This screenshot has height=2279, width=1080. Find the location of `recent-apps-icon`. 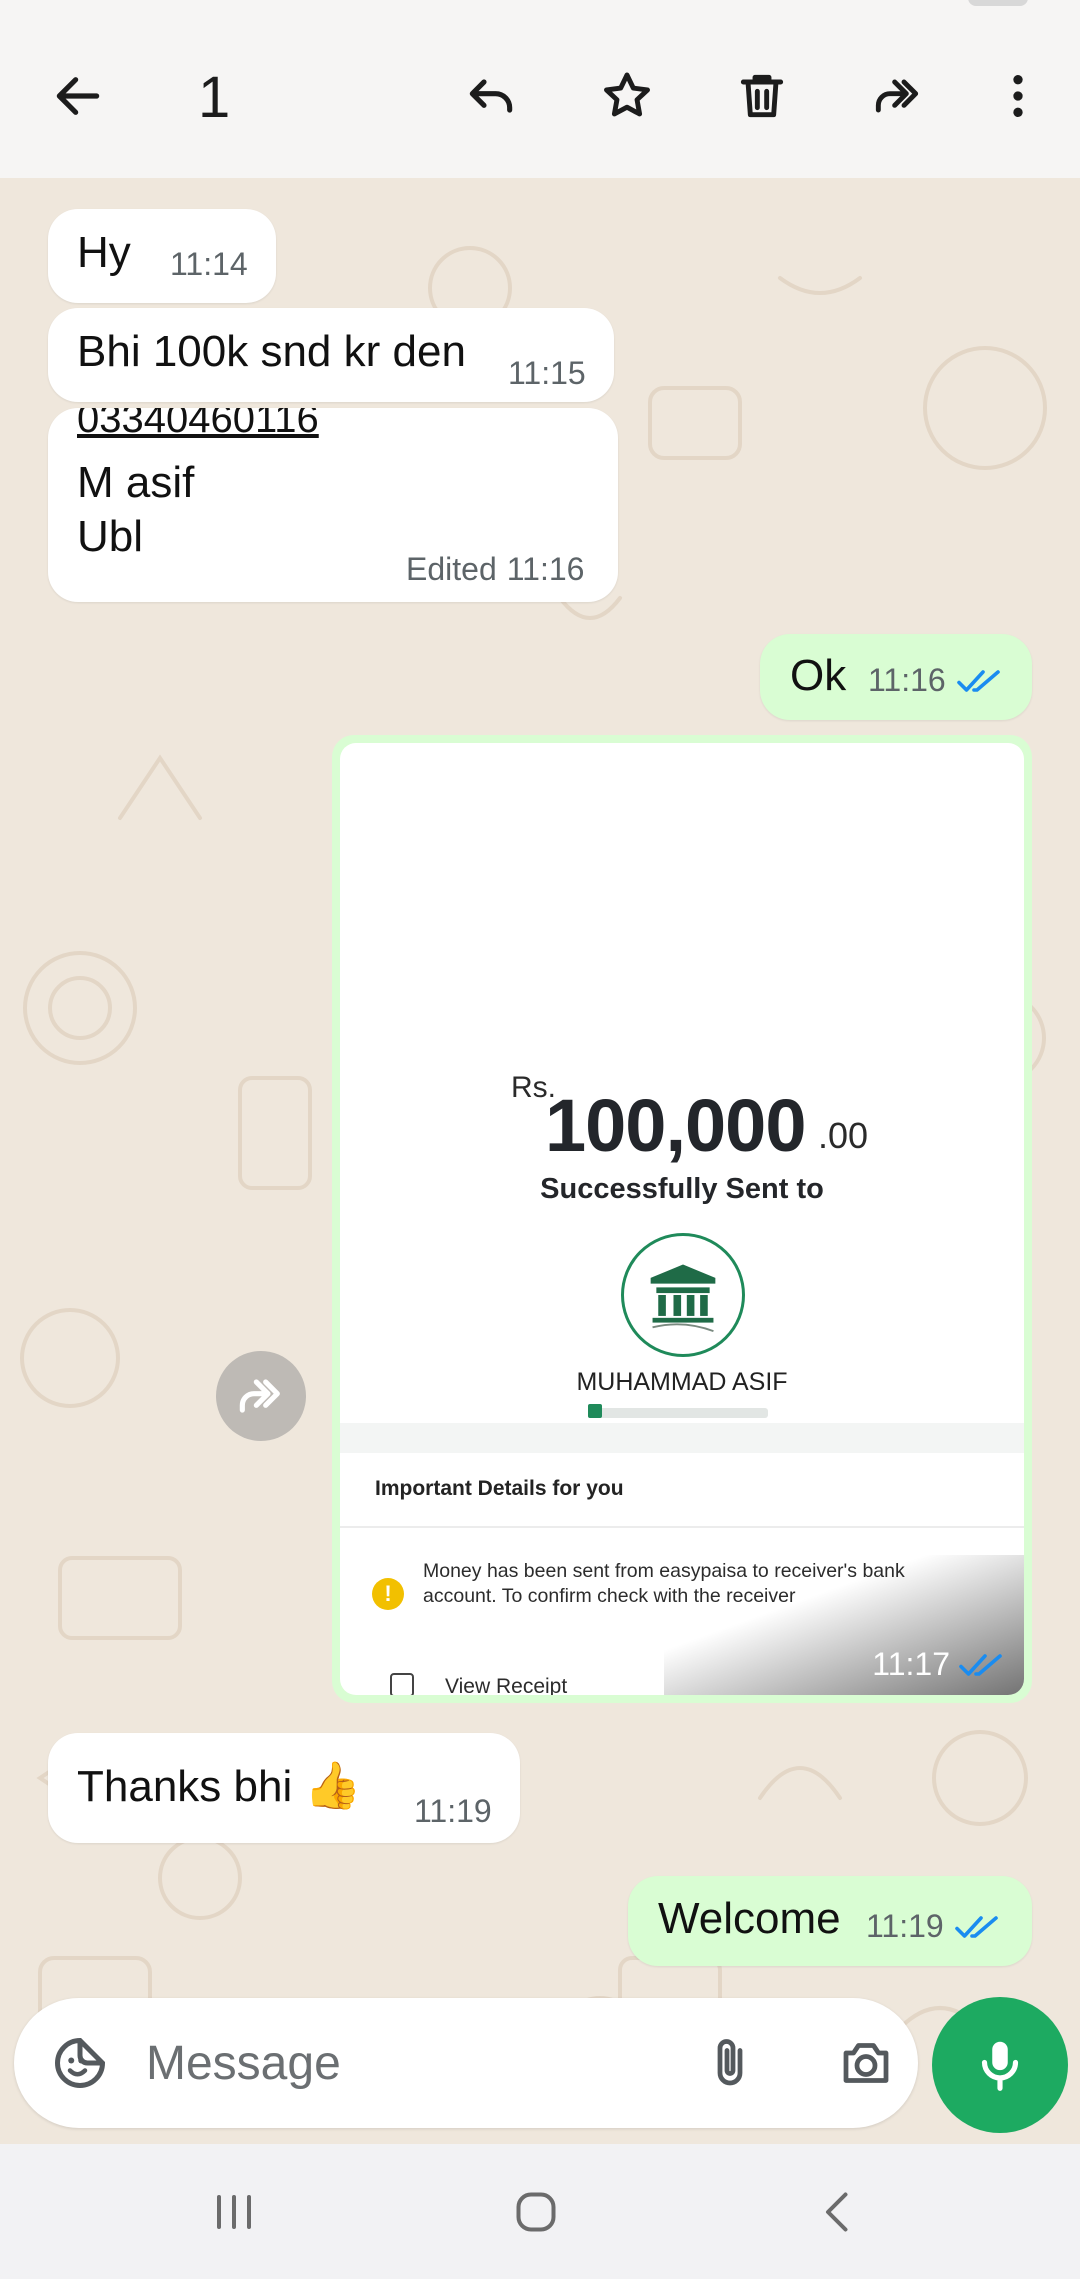

recent-apps-icon is located at coordinates (234, 2212).